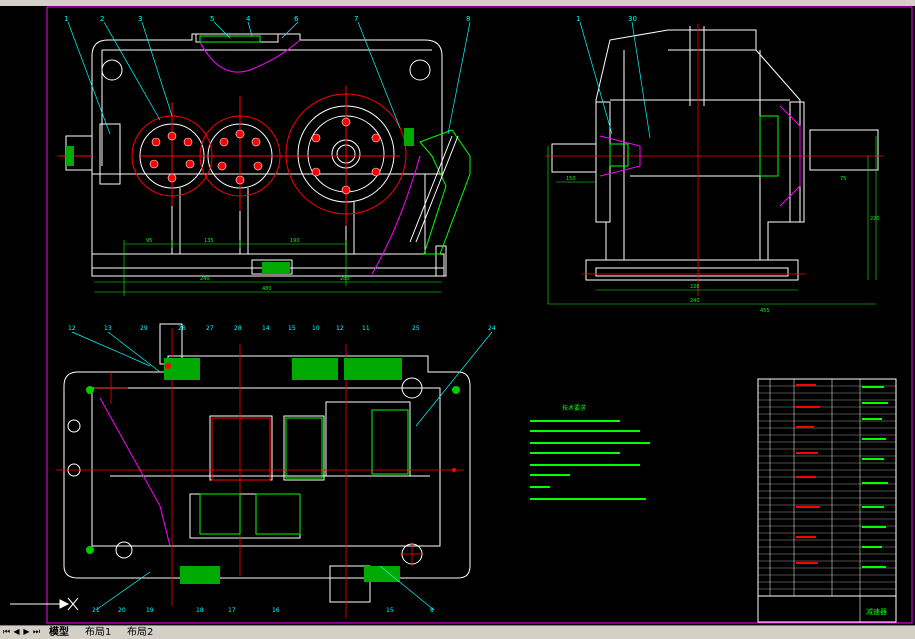 Image resolution: width=915 pixels, height=639 pixels. What do you see at coordinates (273, 471) in the screenshot?
I see `top-hatching` at bounding box center [273, 471].